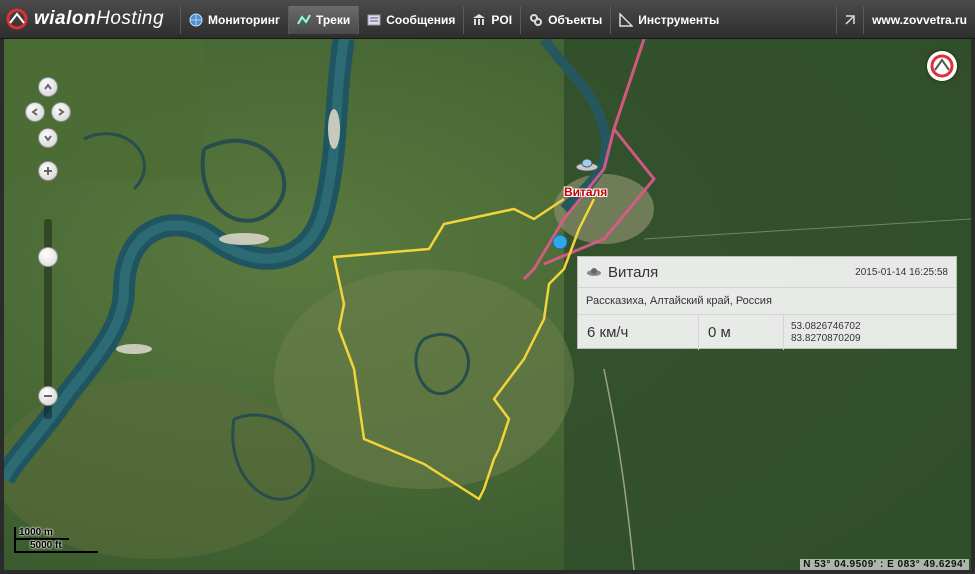  Describe the element at coordinates (479, 19) in the screenshot. I see `poi-icon` at that location.